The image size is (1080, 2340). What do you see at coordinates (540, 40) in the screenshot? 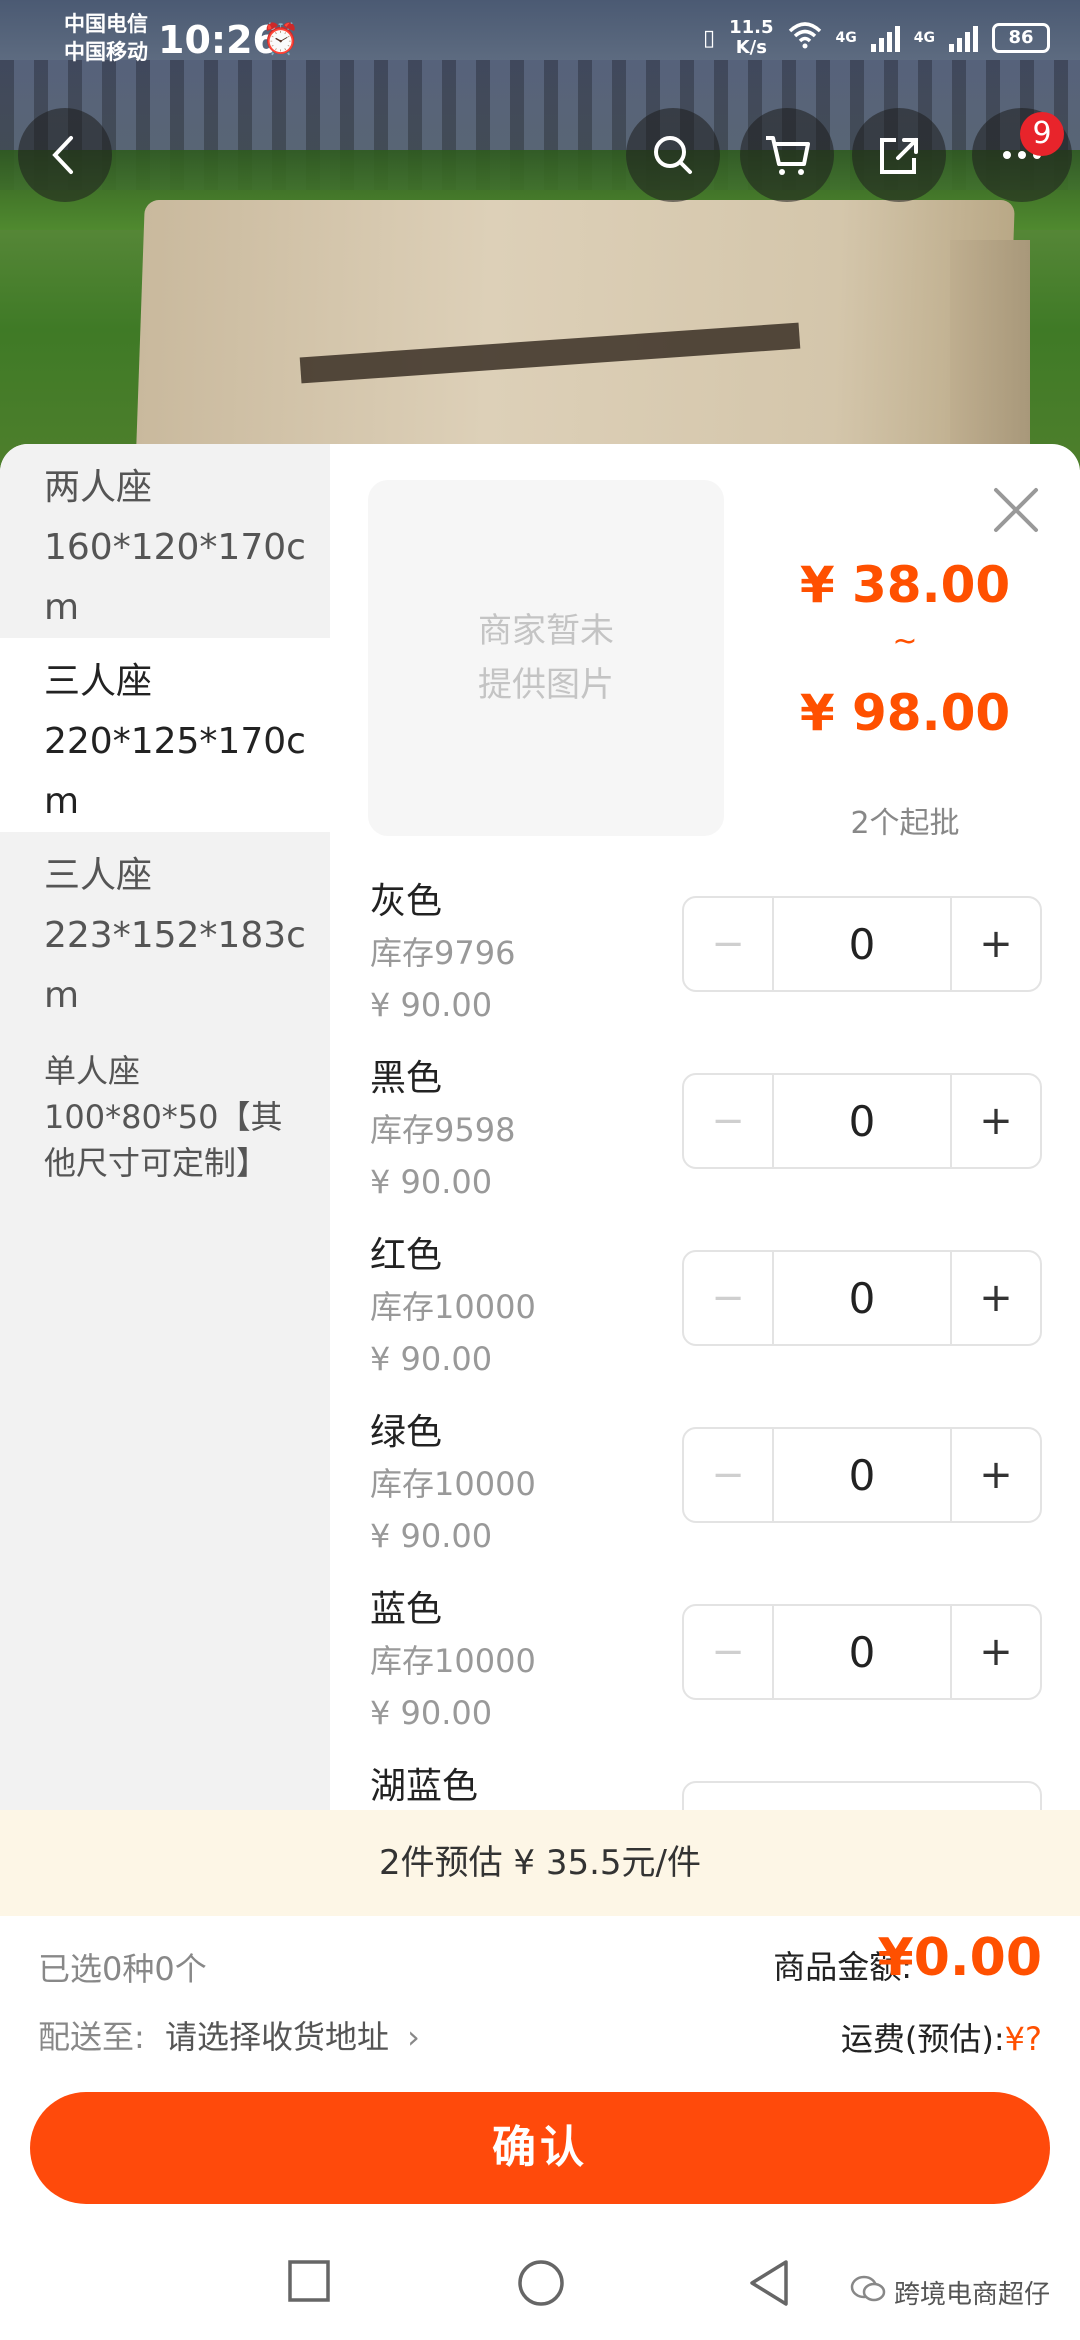
I see `status-bar: 中国电信 中国移动 10:26 ⏰ ▯ 11.5 K/s 4G 4G 86` at bounding box center [540, 40].